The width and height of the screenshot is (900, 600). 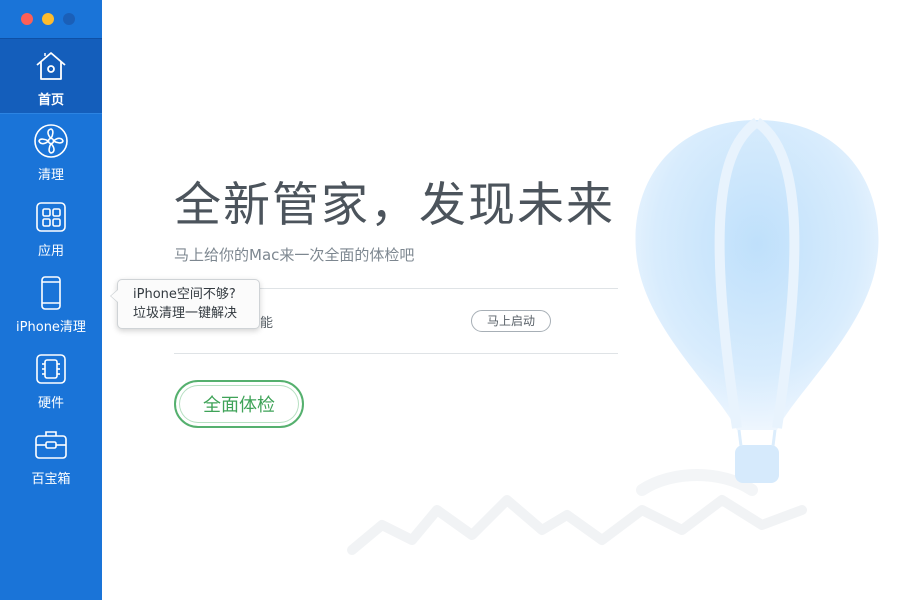 I want to click on launch-now-button: 马上启动, so click(x=511, y=321).